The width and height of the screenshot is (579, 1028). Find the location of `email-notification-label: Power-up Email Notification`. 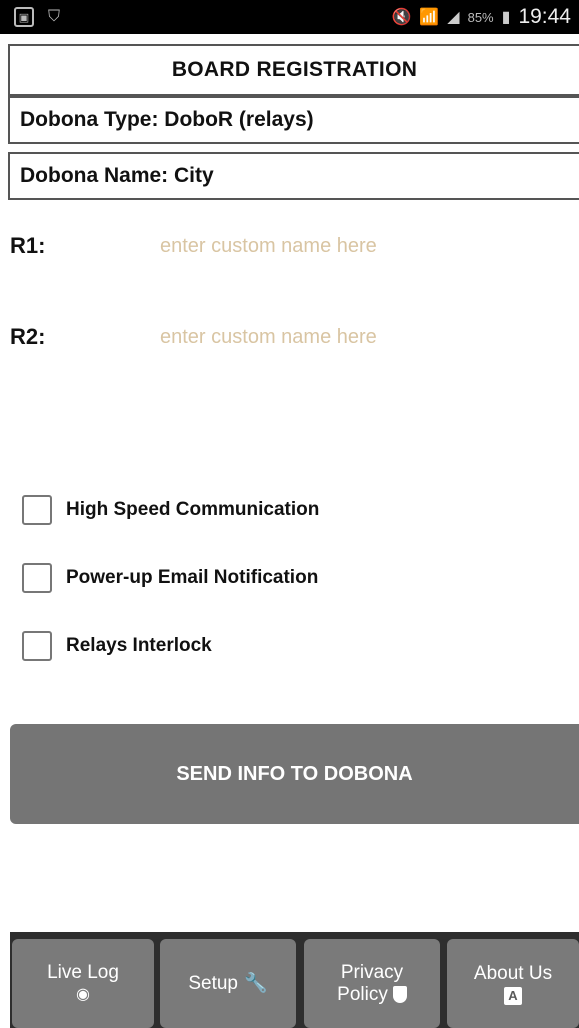

email-notification-label: Power-up Email Notification is located at coordinates (192, 578).